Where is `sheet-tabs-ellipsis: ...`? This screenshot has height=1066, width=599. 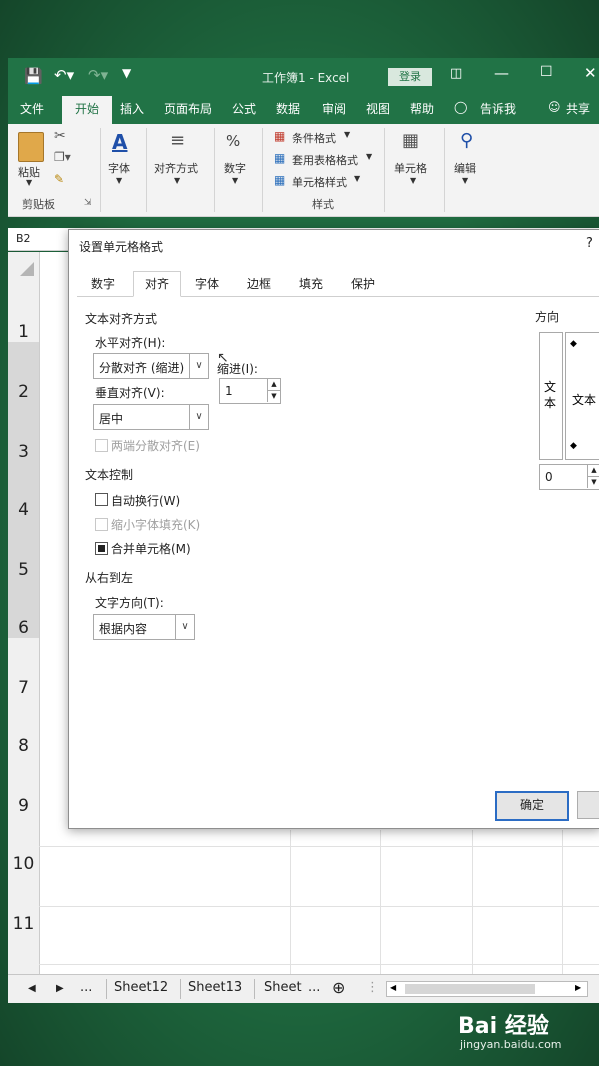 sheet-tabs-ellipsis: ... is located at coordinates (86, 987).